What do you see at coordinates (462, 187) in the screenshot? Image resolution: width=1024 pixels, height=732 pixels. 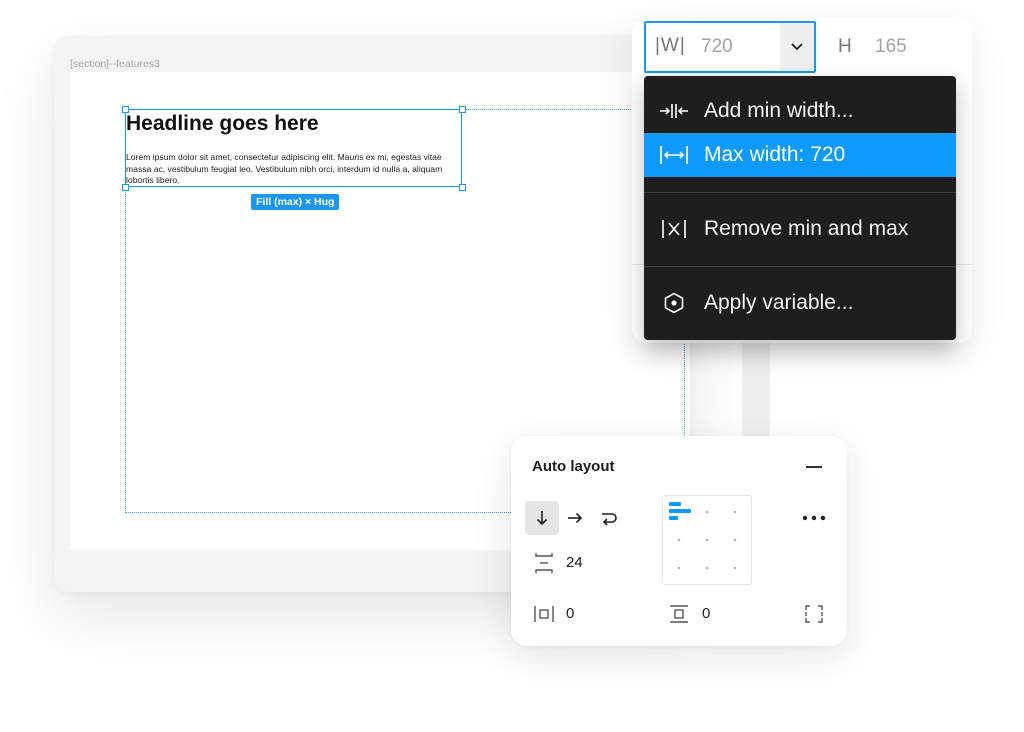 I see `resize-handle-bottom-right` at bounding box center [462, 187].